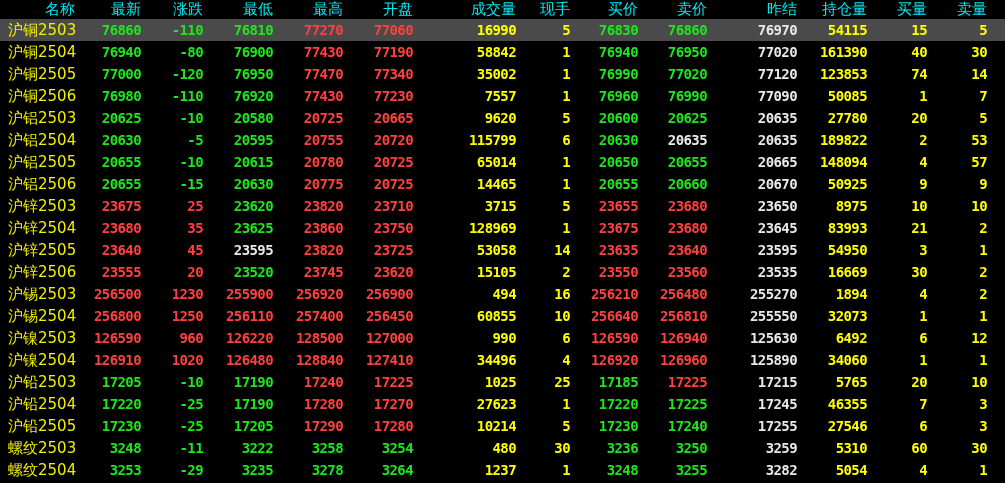 This screenshot has width=1005, height=483. What do you see at coordinates (502, 184) in the screenshot?
I see `table-row: 沪铝2506 20655 -15 20630 20775 20725 14465 1 20655 20660 20670 50925 9 9` at bounding box center [502, 184].